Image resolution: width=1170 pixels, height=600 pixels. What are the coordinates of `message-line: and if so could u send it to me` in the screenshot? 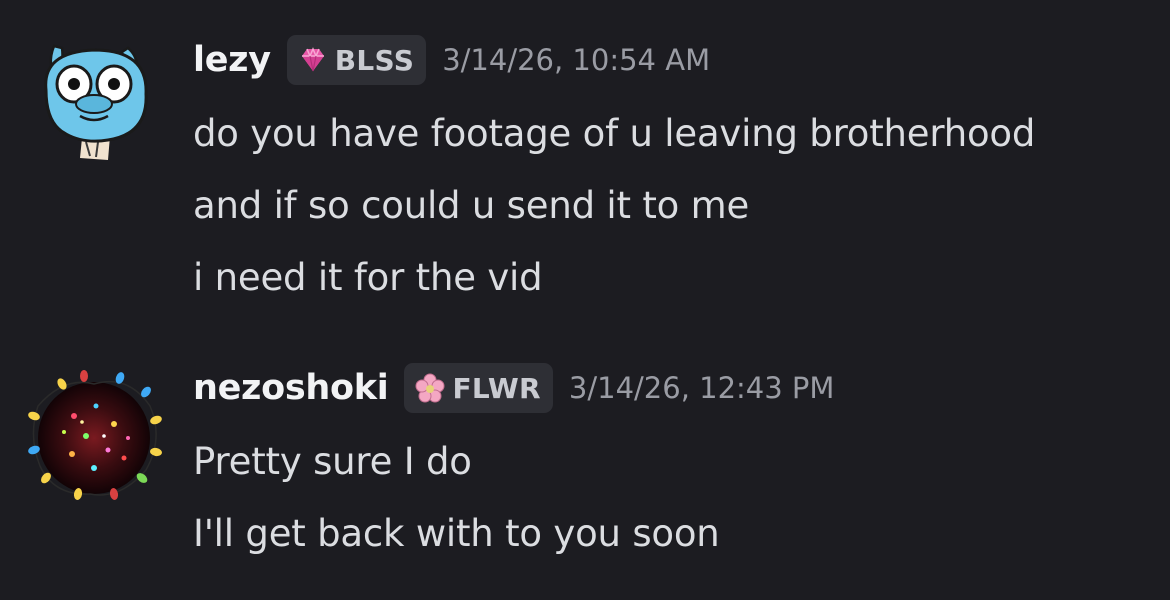 It's located at (471, 205).